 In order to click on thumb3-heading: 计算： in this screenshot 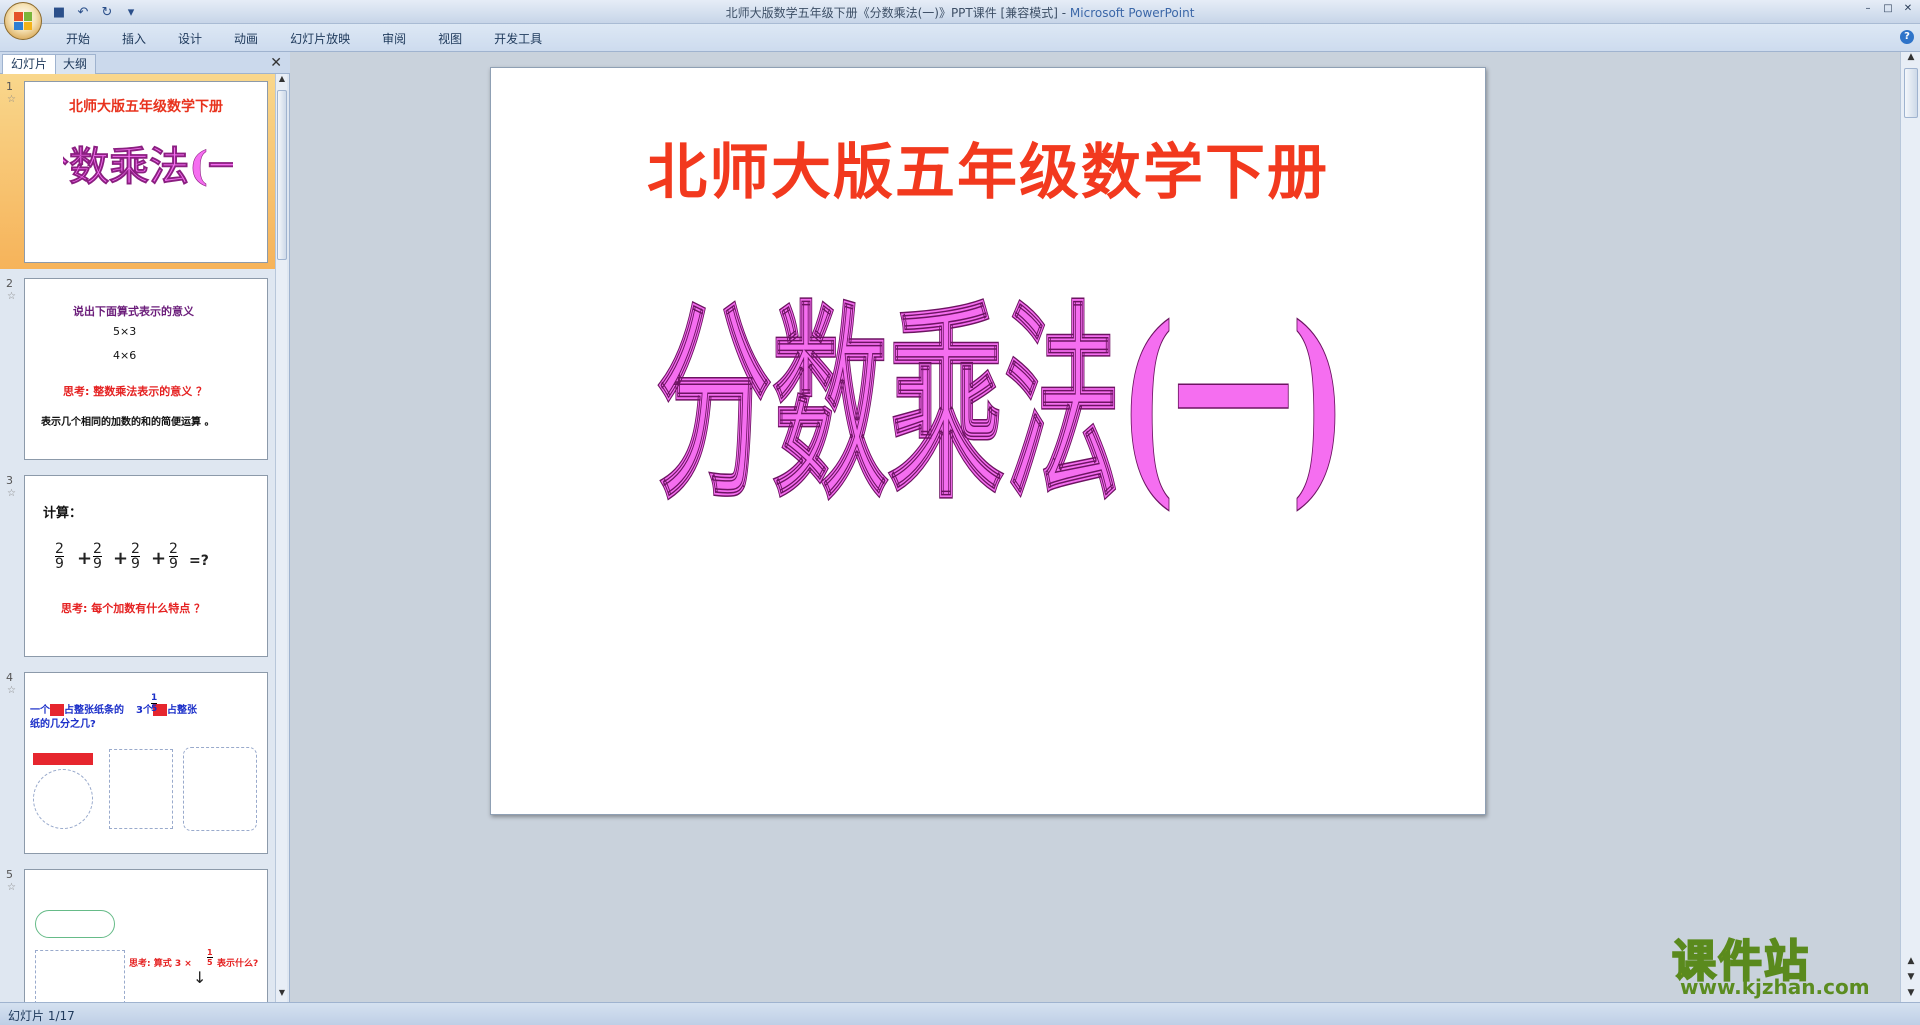, I will do `click(63, 513)`.